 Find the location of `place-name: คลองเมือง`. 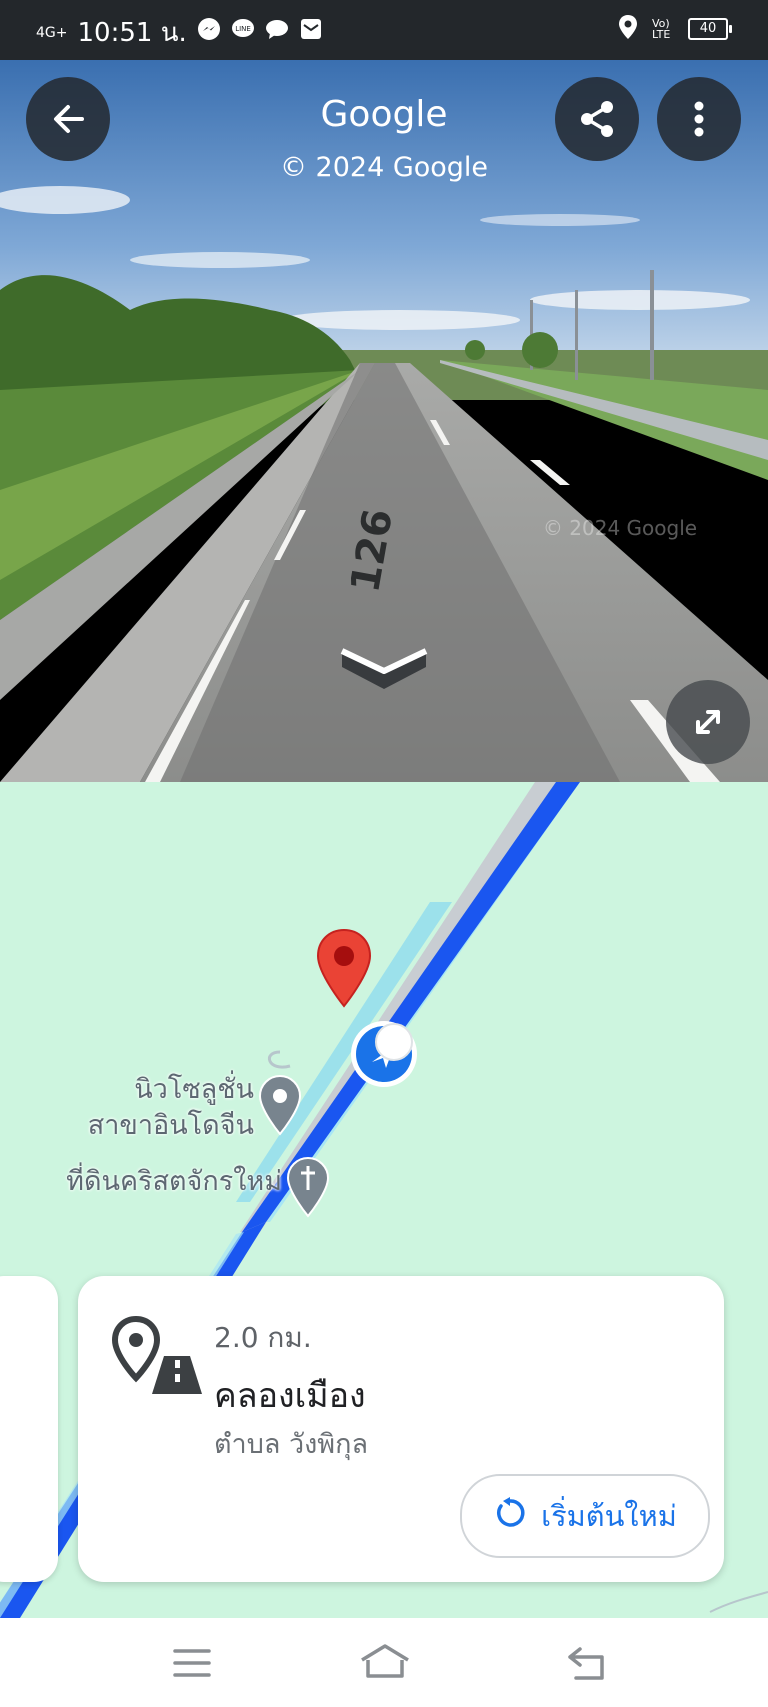

place-name: คลองเมือง is located at coordinates (290, 1396).